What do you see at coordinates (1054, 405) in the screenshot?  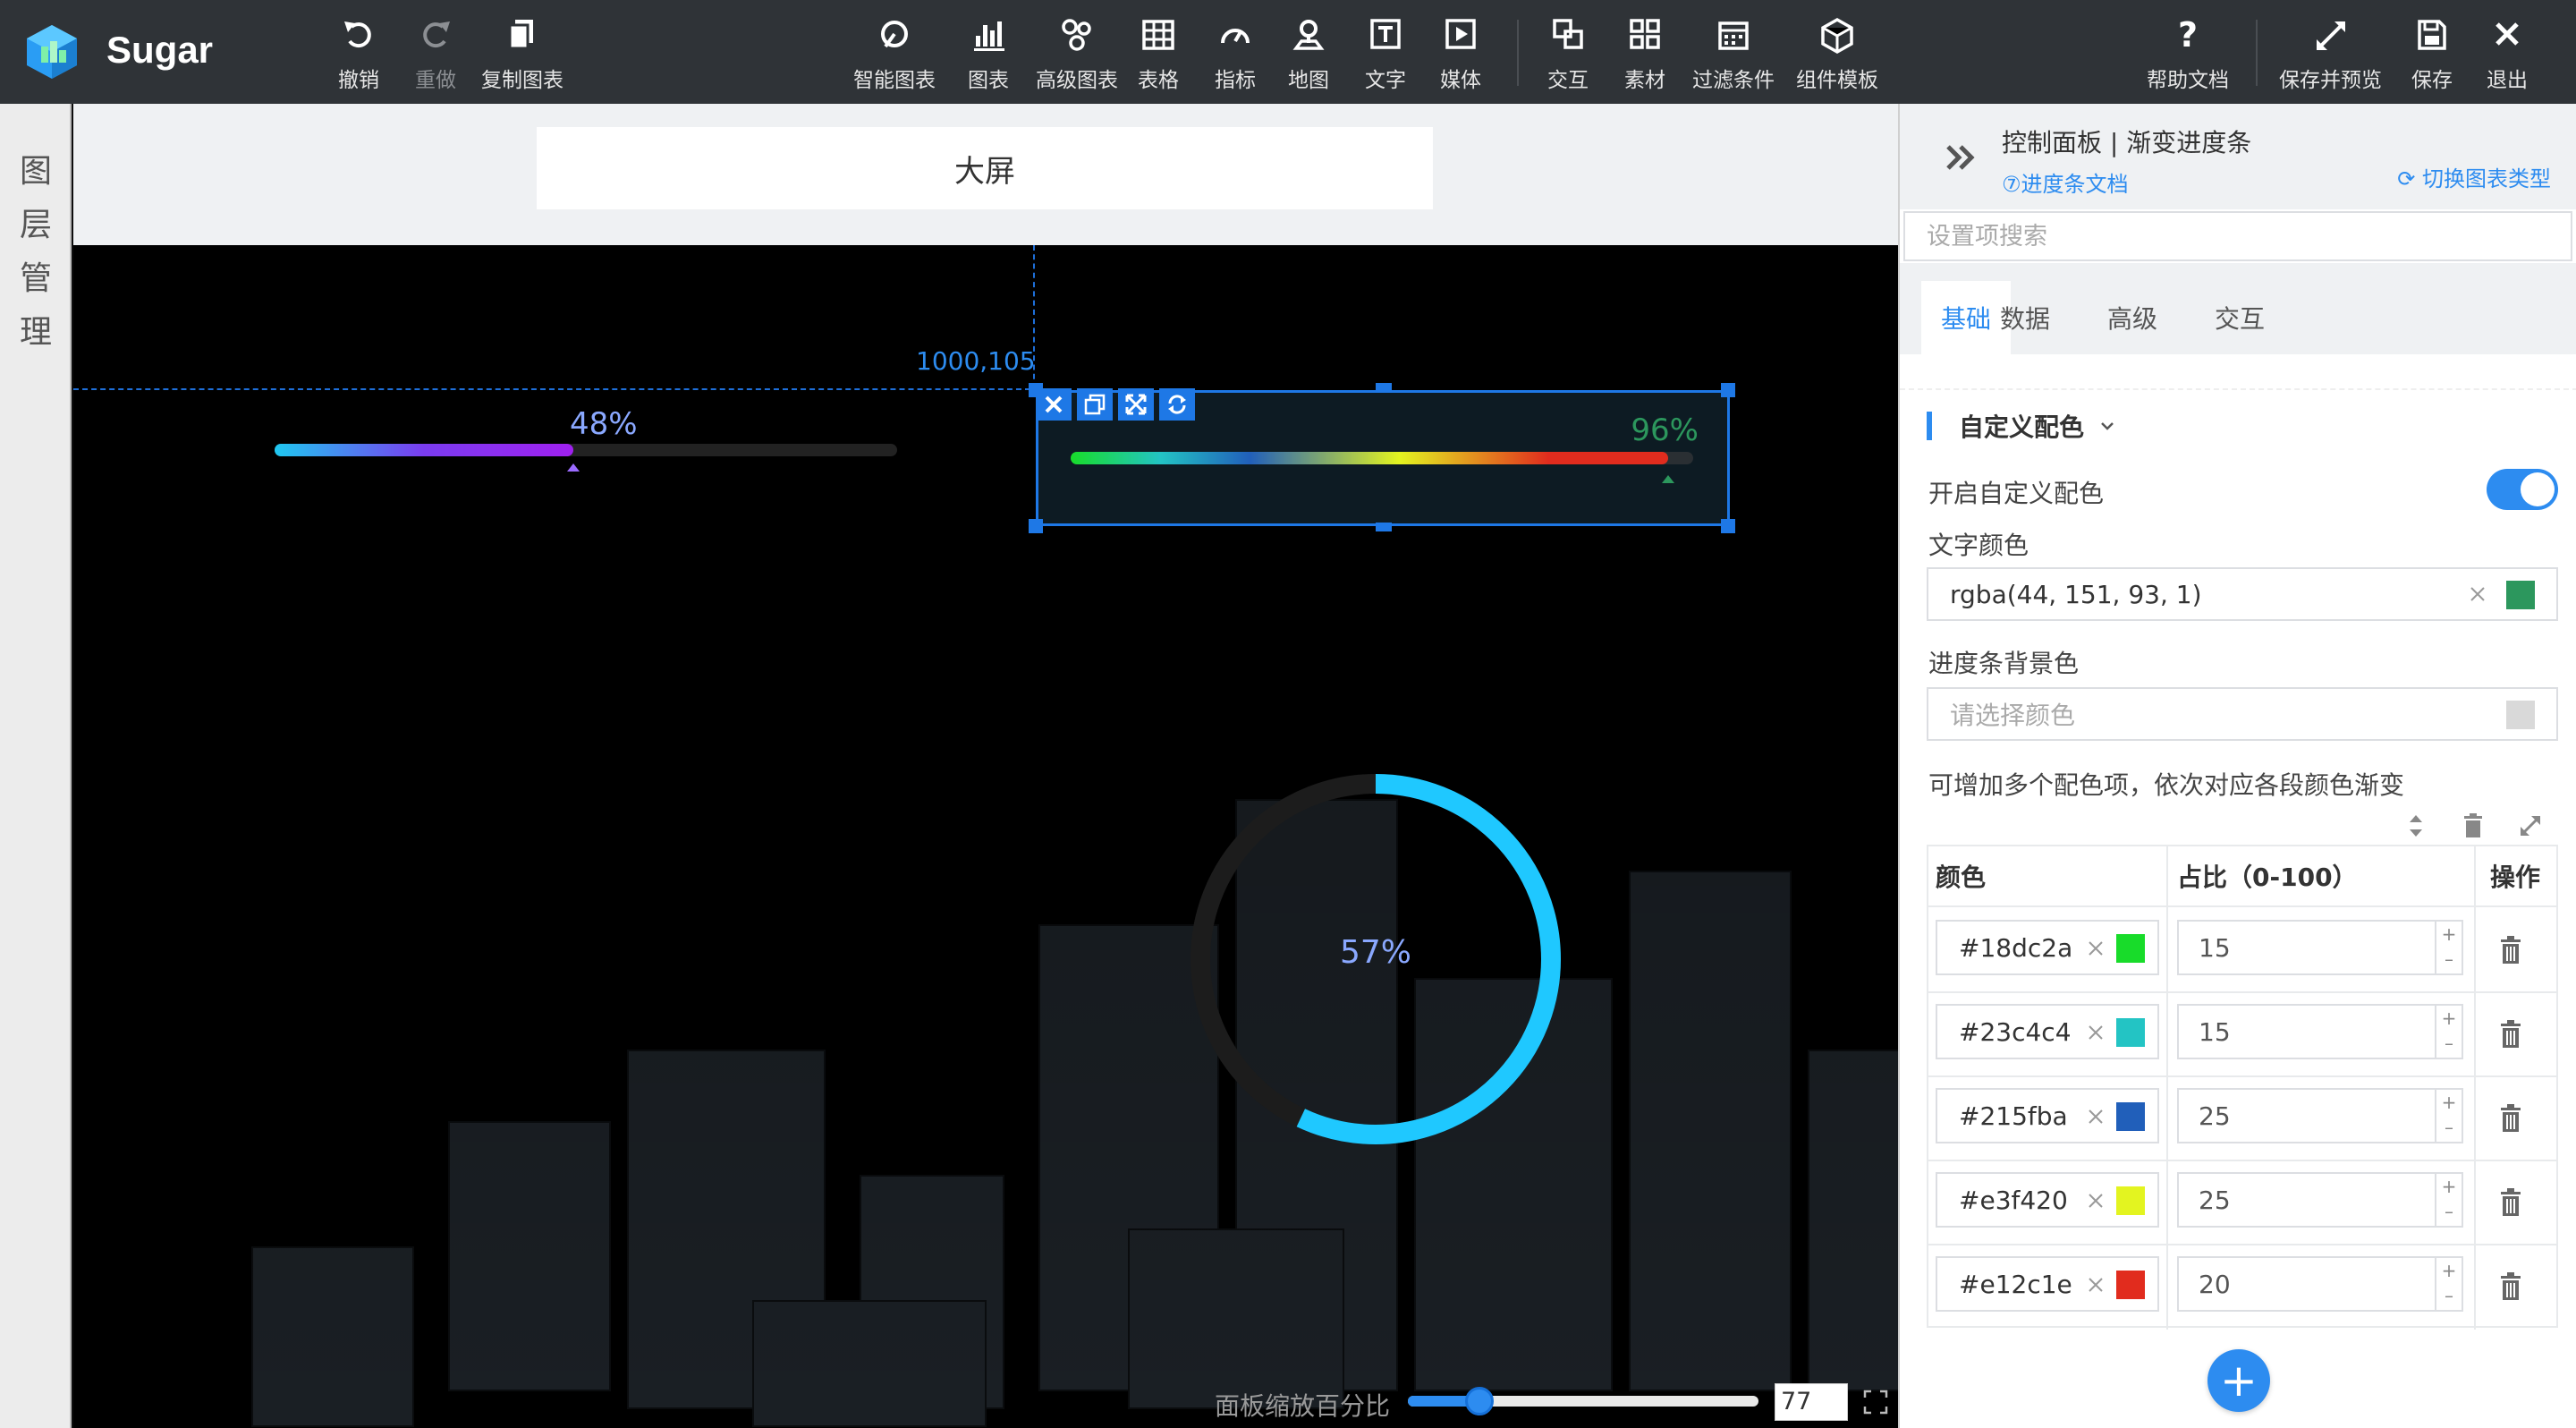 I see `delete-component-button` at bounding box center [1054, 405].